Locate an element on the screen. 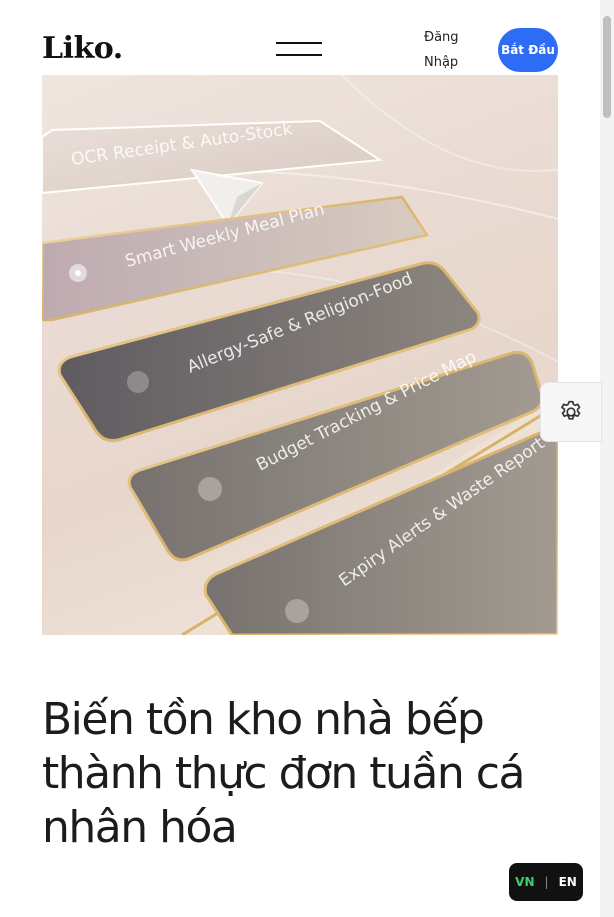 This screenshot has width=614, height=917. scrollbar-thumb is located at coordinates (607, 67).